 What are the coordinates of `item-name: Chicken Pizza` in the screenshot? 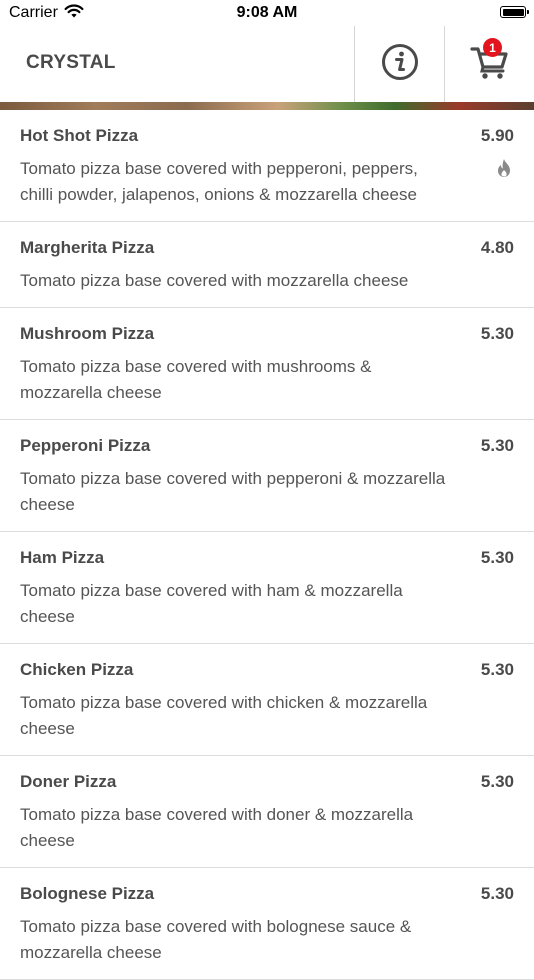 It's located at (77, 669).